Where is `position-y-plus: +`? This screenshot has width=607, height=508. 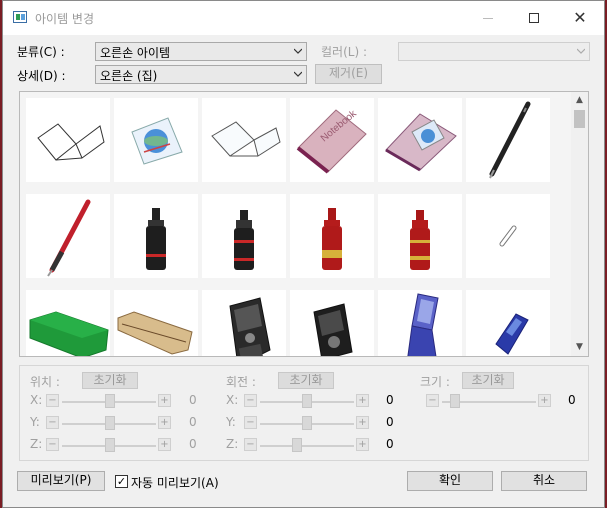
position-y-plus: + is located at coordinates (164, 422).